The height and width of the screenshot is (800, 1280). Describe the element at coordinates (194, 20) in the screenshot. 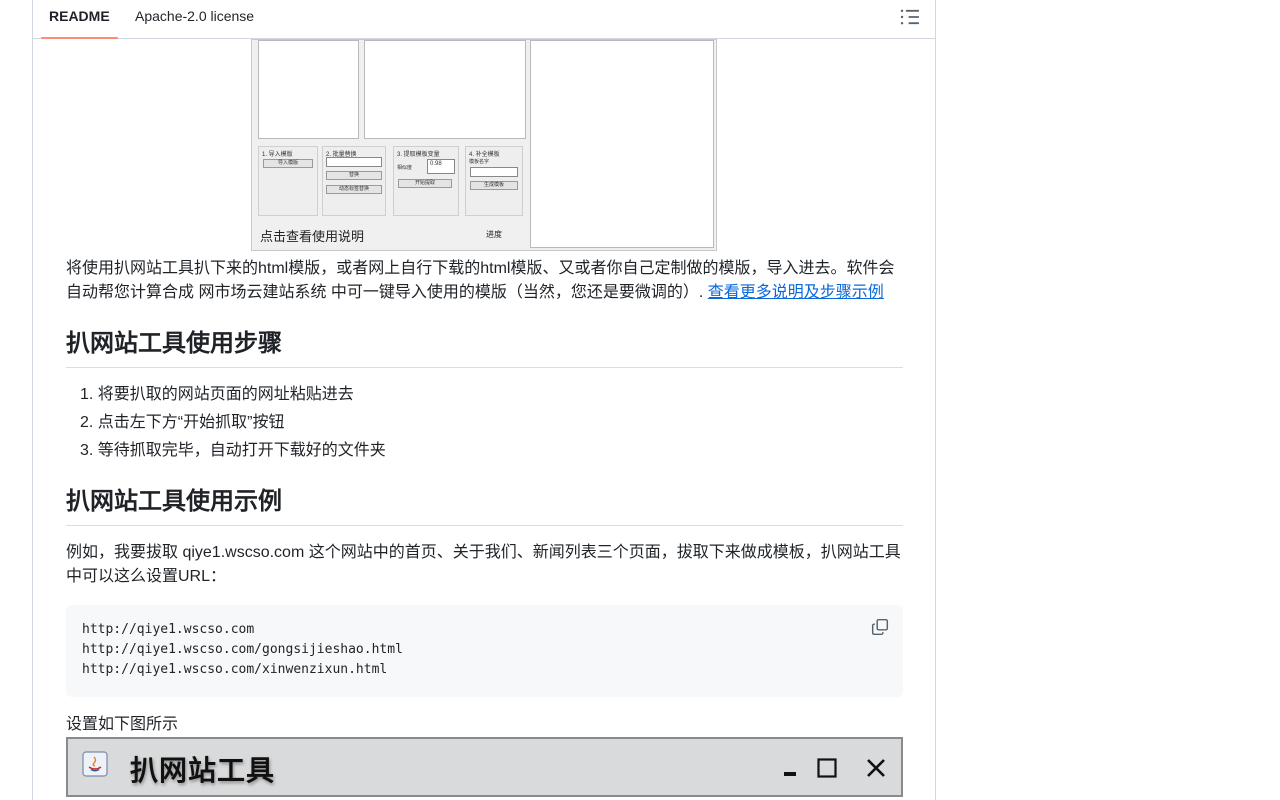

I see `tab-license: Apache-2.0 license` at that location.